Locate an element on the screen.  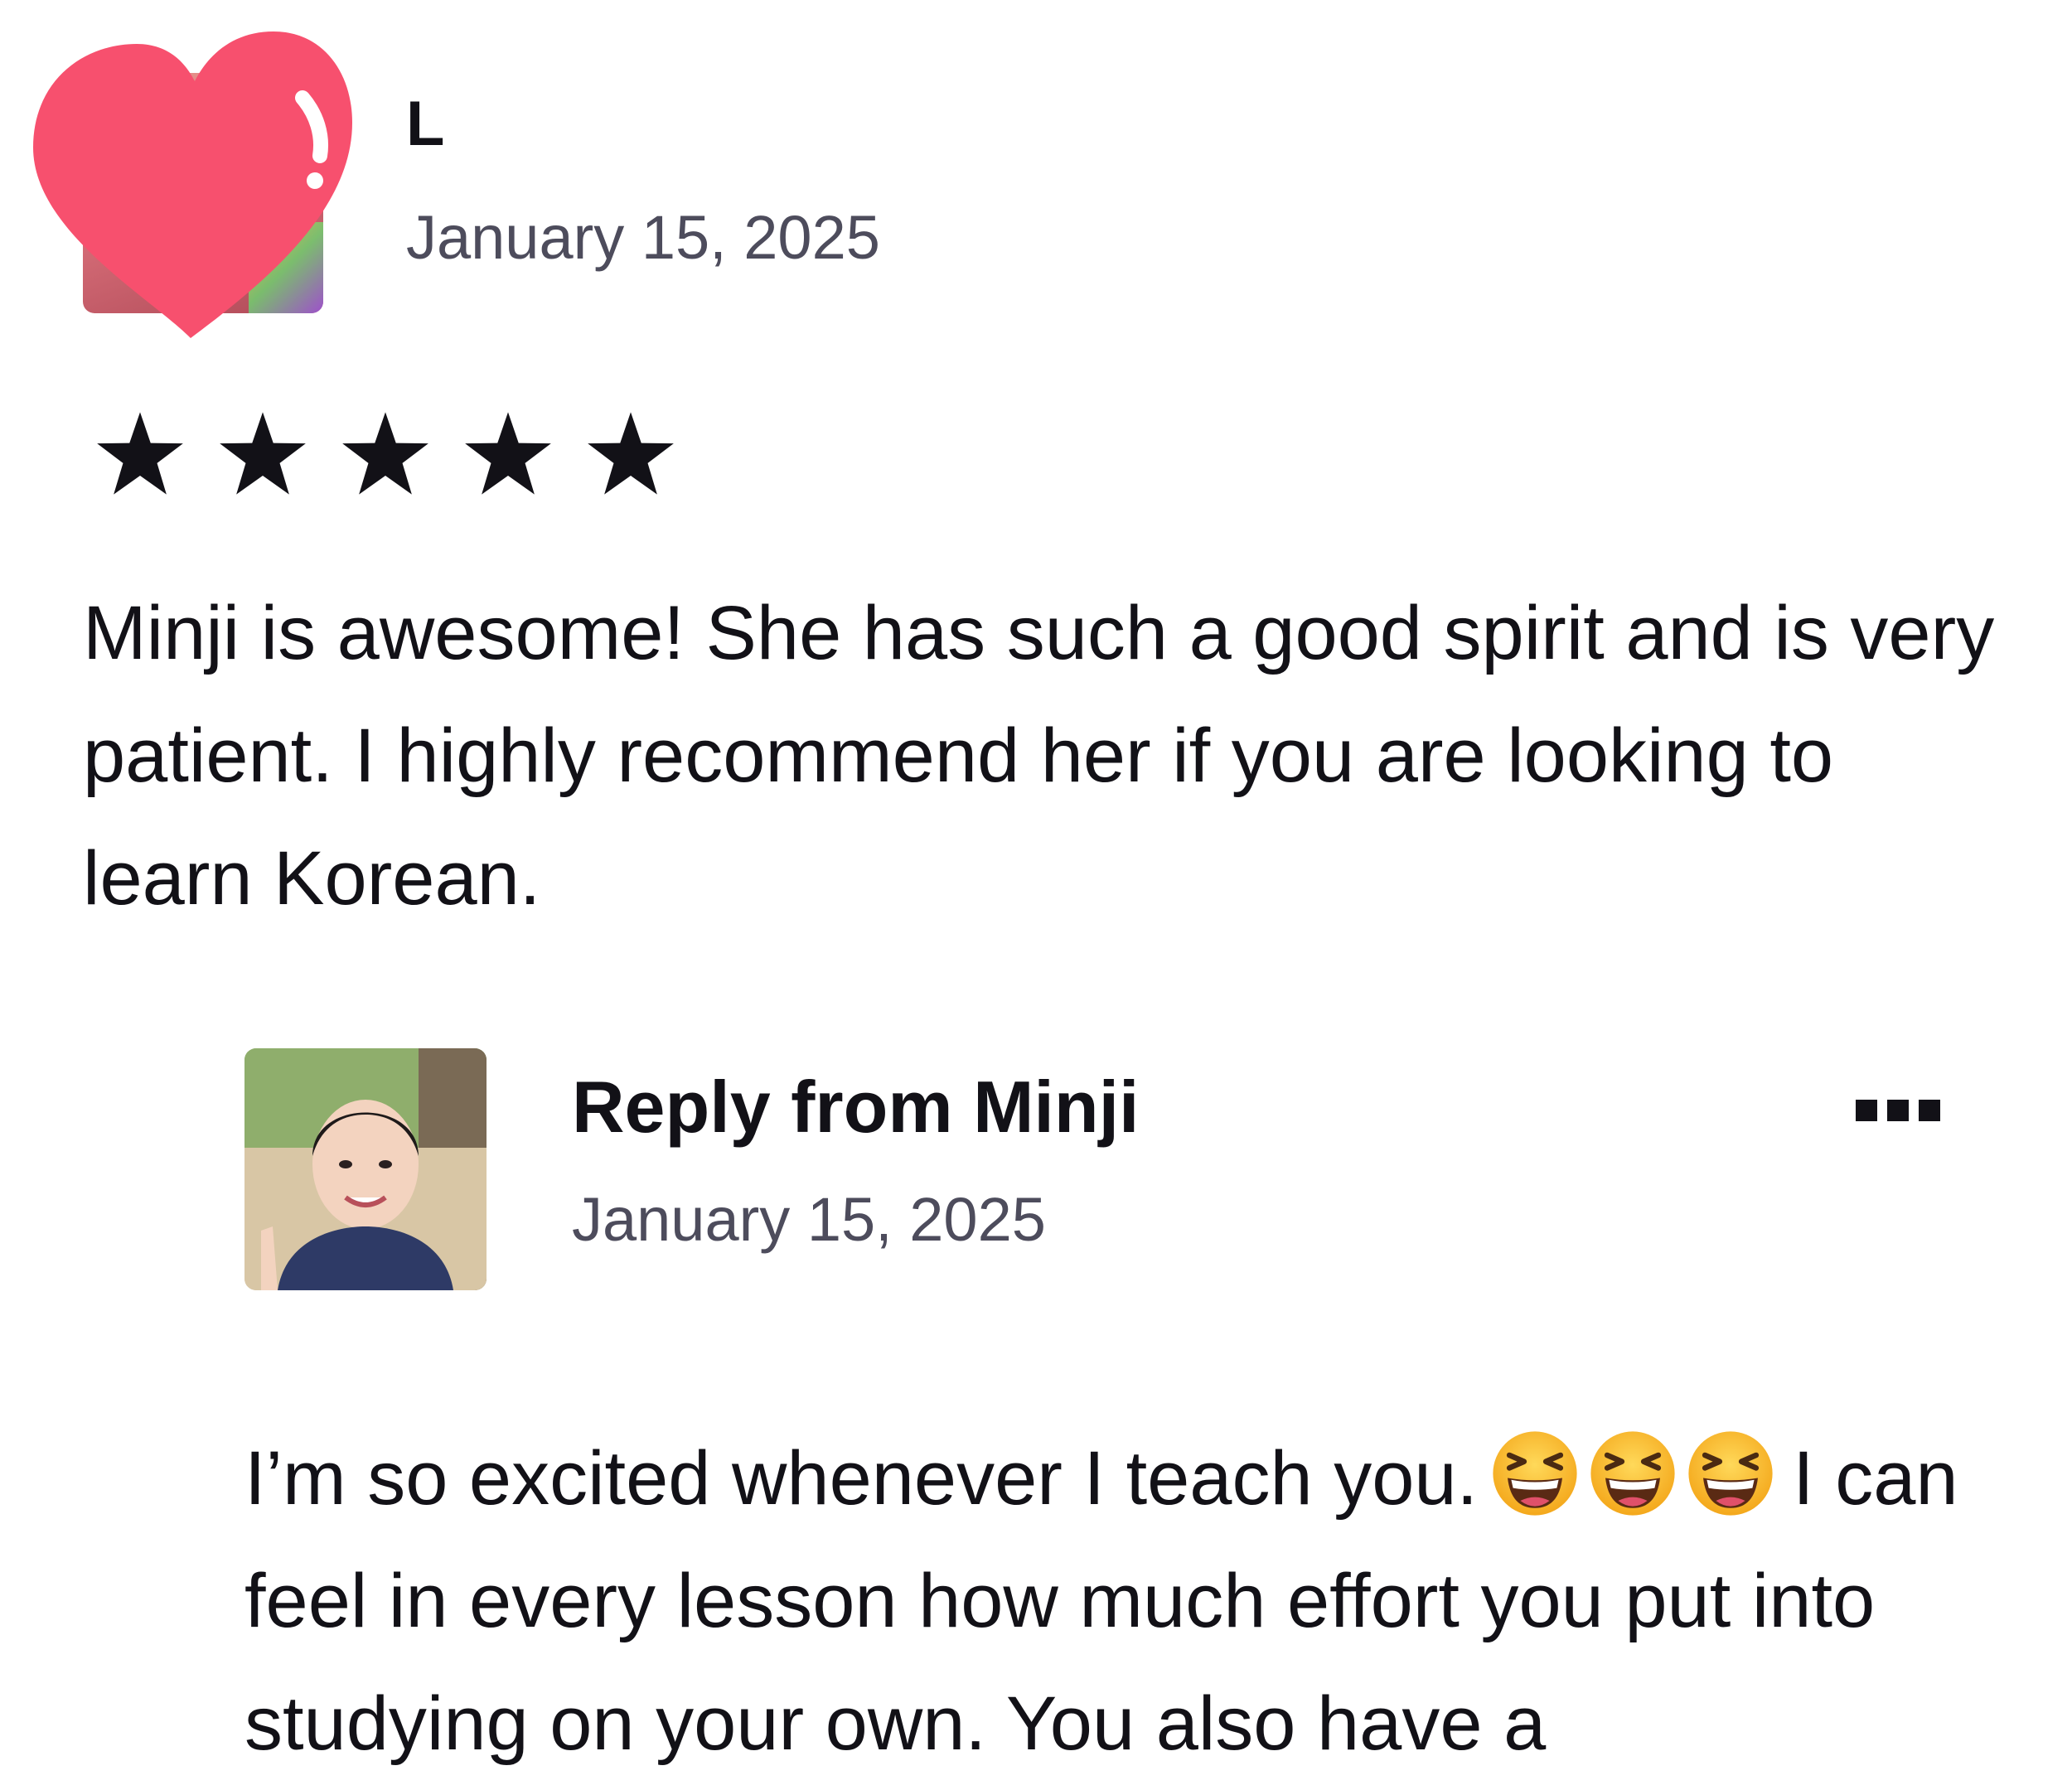
reply-title: Reply from Minji is located at coordinates (856, 1107).